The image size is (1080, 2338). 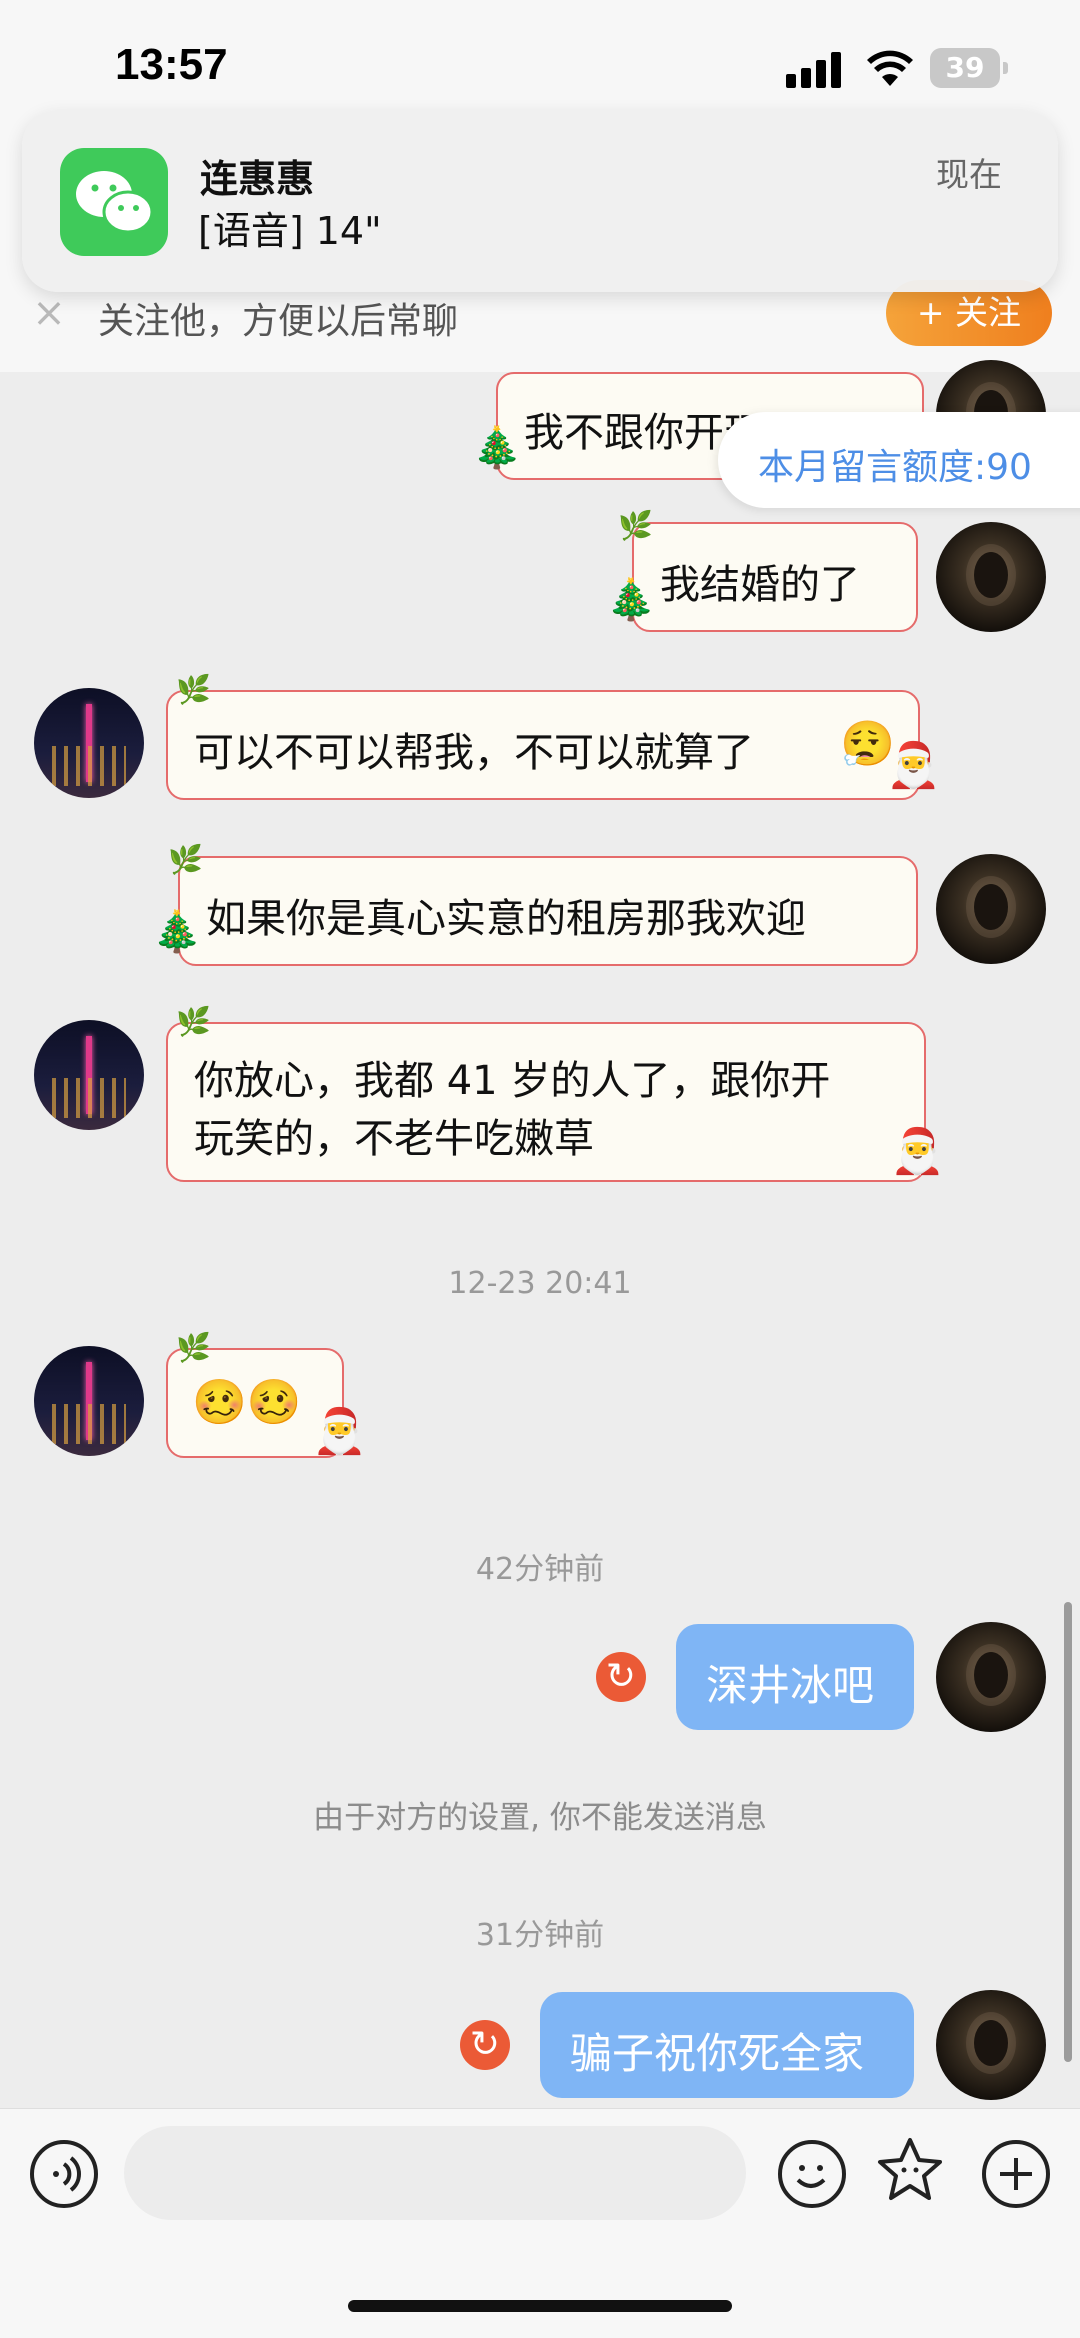 I want to click on message-bubble: 我结婚的了, so click(x=775, y=577).